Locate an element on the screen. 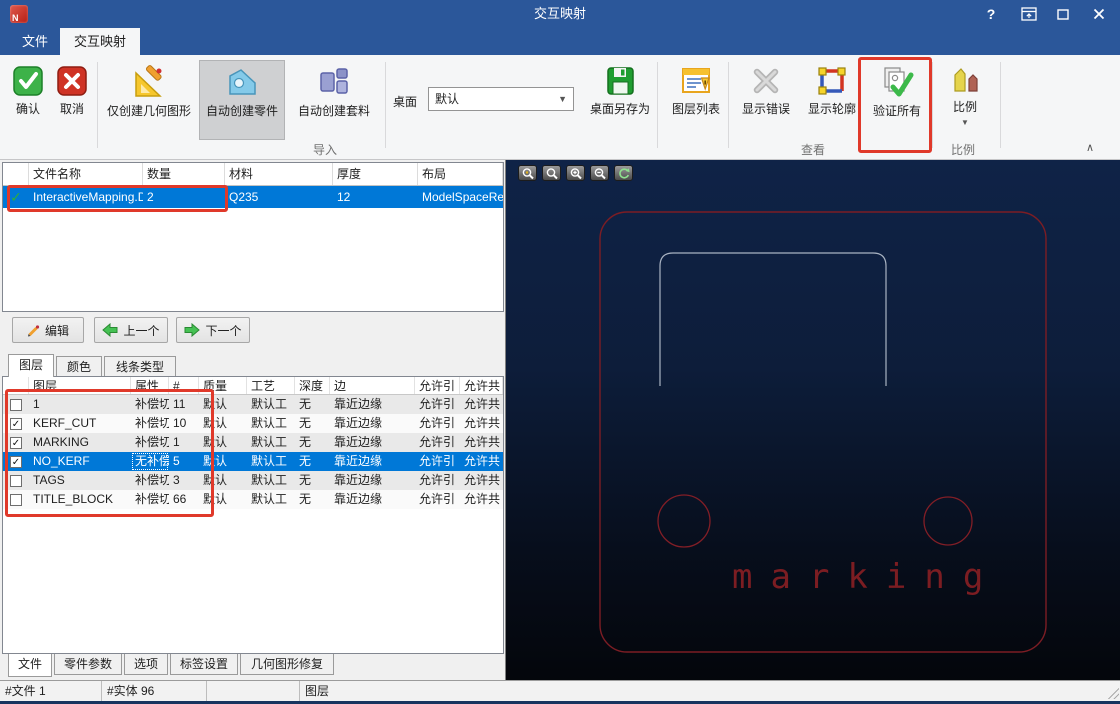 This screenshot has height=704, width=1120. file-thickness: 12 is located at coordinates (344, 197).